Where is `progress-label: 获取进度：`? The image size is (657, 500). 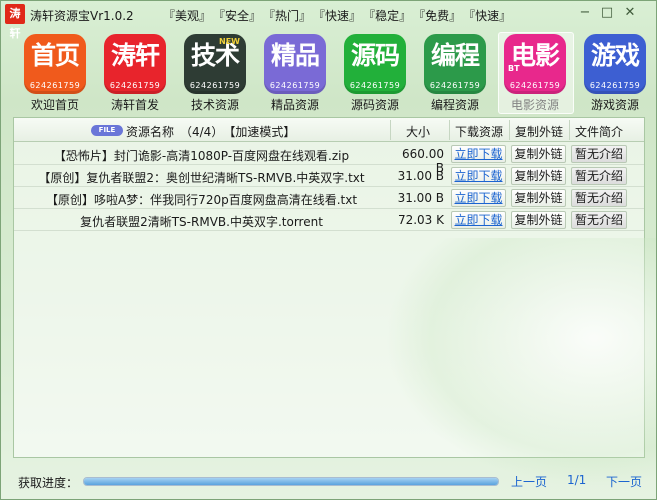 progress-label: 获取进度： is located at coordinates (48, 483).